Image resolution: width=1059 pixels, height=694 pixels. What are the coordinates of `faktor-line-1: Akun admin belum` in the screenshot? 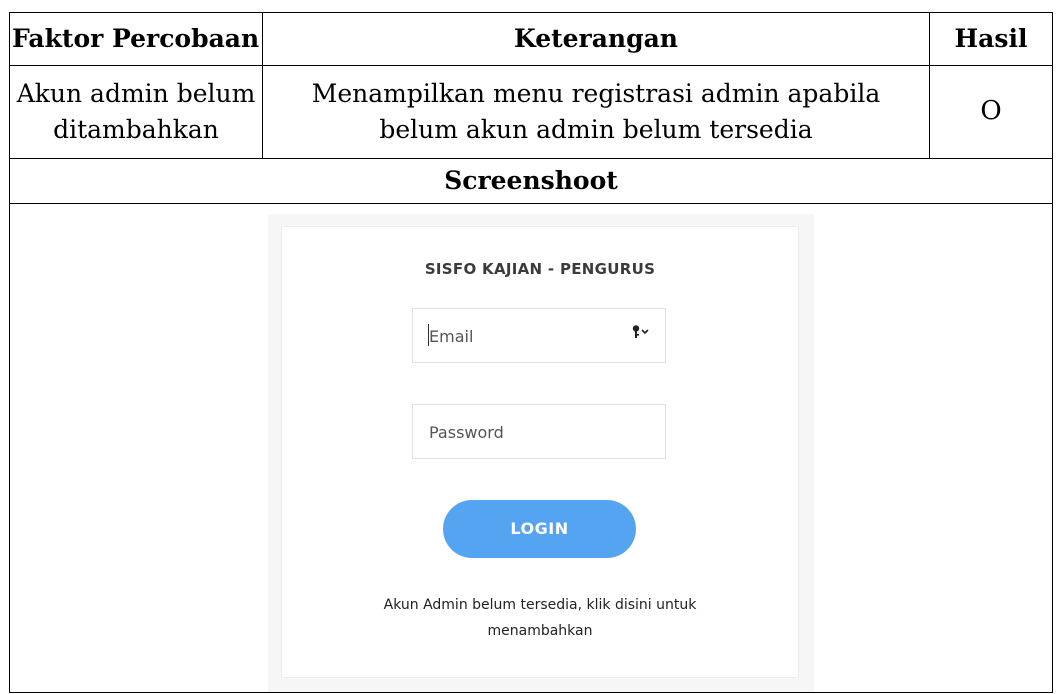 It's located at (136, 93).